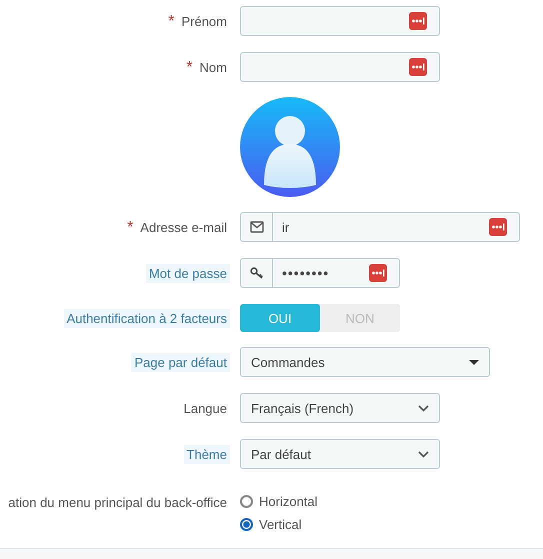 This screenshot has width=543, height=559. Describe the element at coordinates (285, 227) in the screenshot. I see `field-value: ir` at that location.